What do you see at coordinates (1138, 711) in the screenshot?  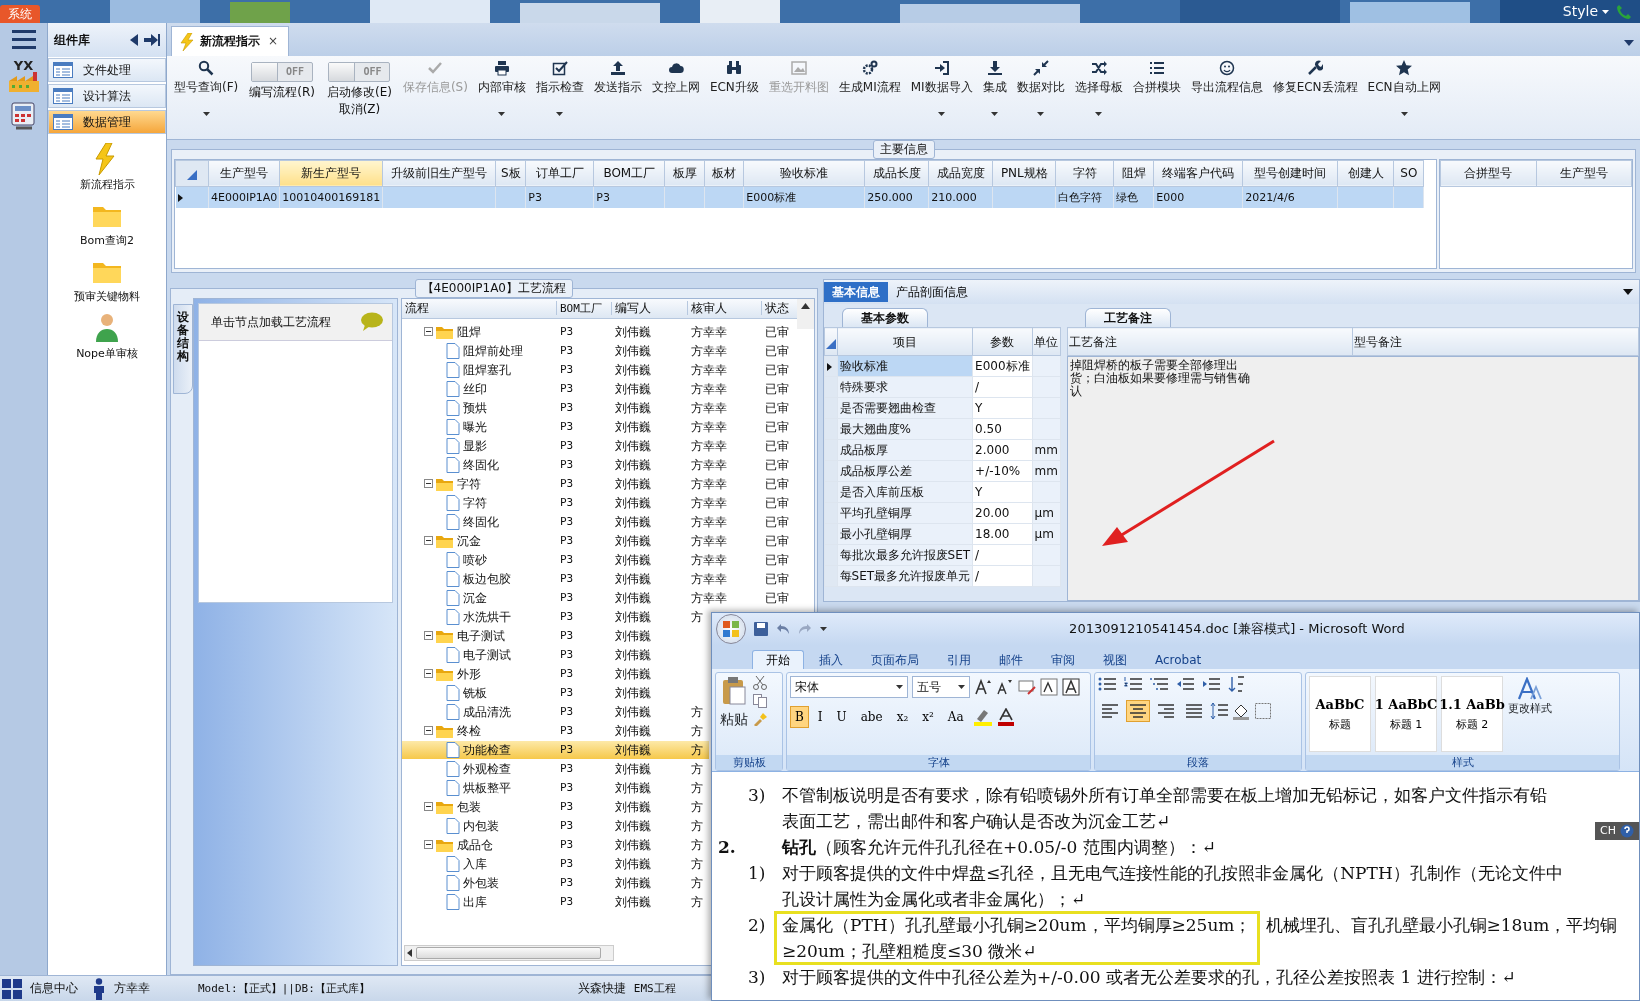 I see `align-button` at bounding box center [1138, 711].